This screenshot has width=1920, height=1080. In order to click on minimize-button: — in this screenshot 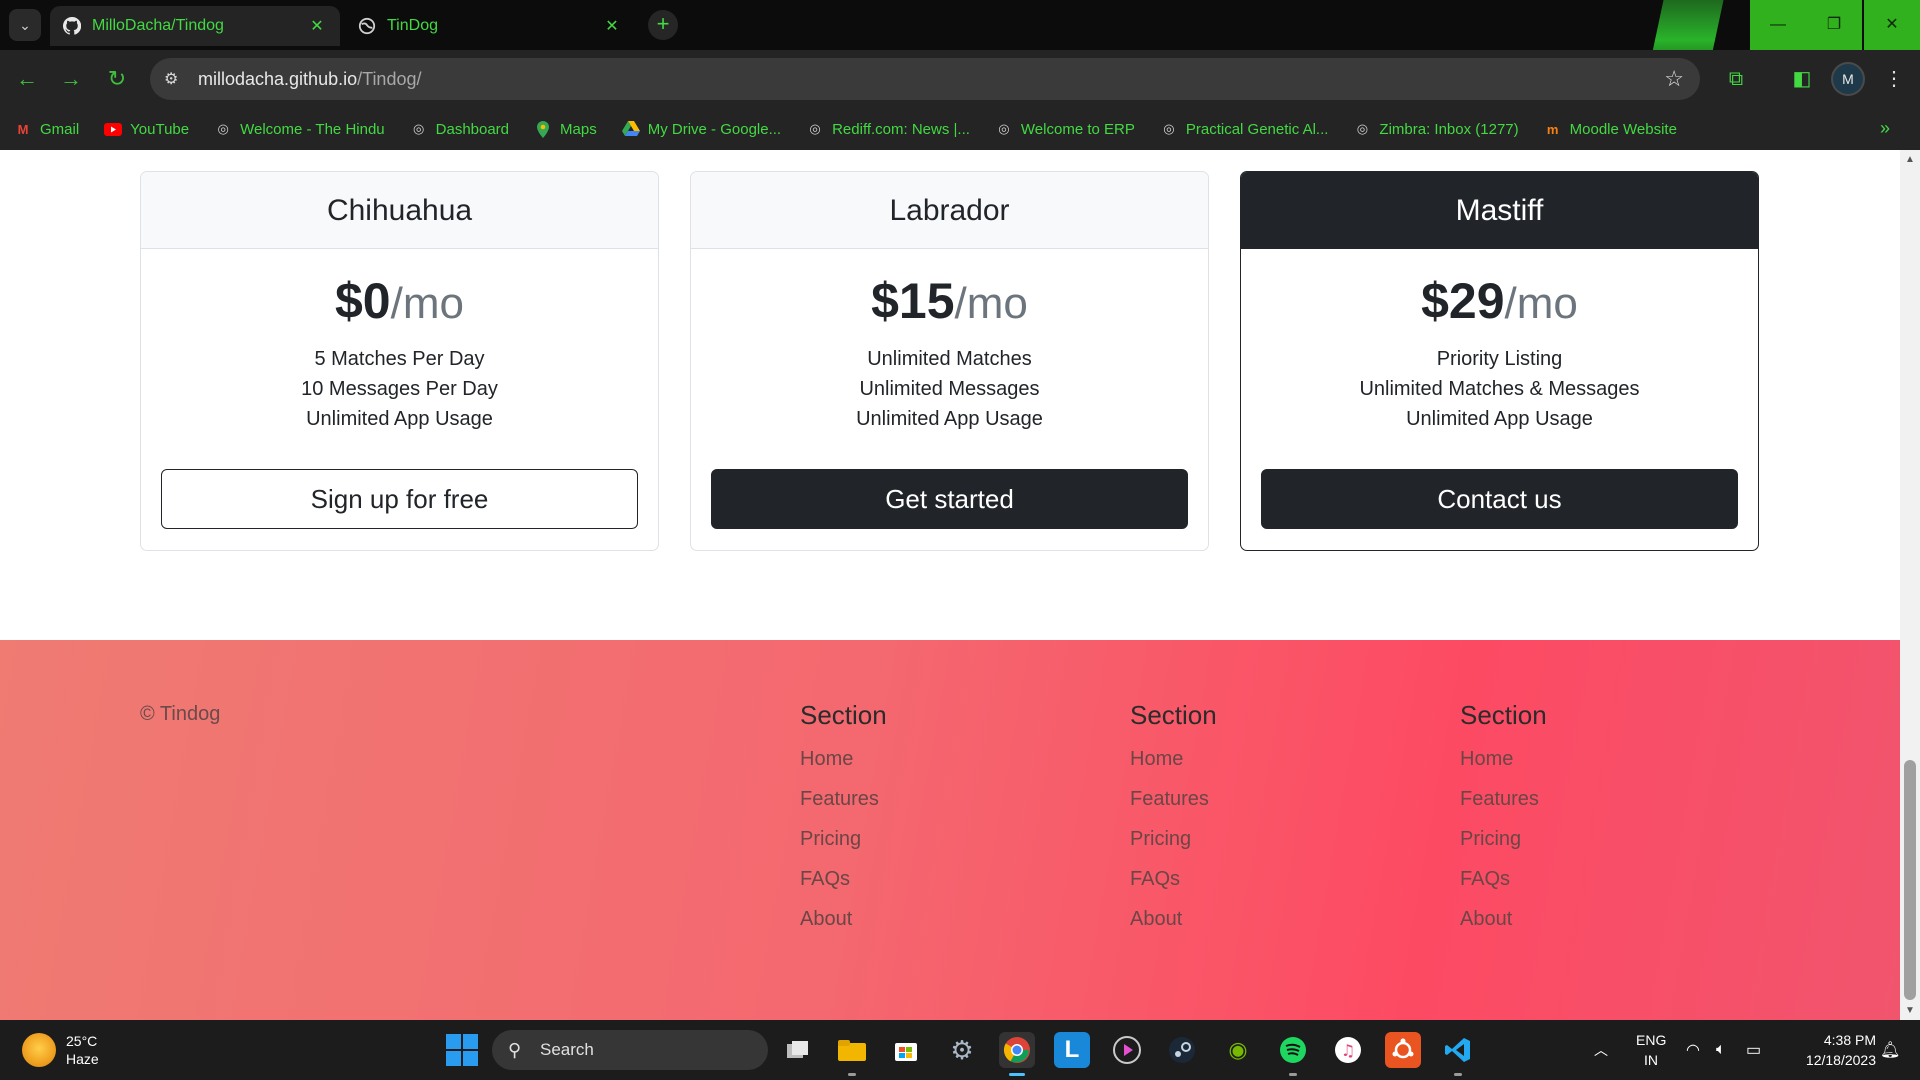, I will do `click(1778, 25)`.